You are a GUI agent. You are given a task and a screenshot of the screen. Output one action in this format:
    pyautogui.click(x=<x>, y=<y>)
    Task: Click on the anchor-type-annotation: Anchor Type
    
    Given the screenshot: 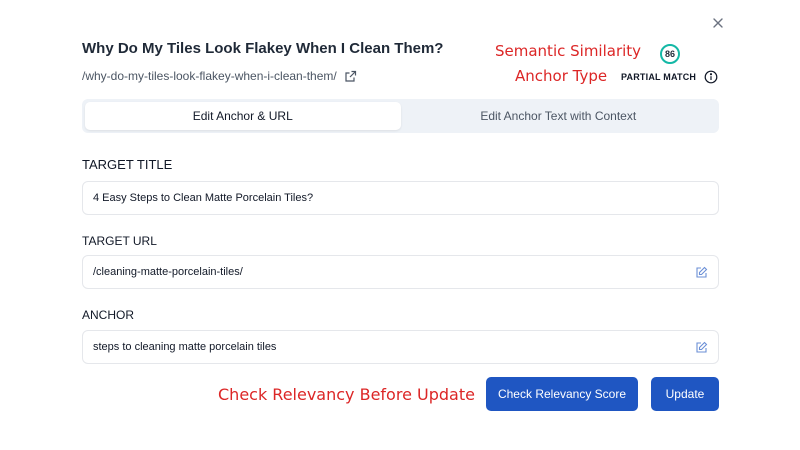 What is the action you would take?
    pyautogui.click(x=561, y=76)
    